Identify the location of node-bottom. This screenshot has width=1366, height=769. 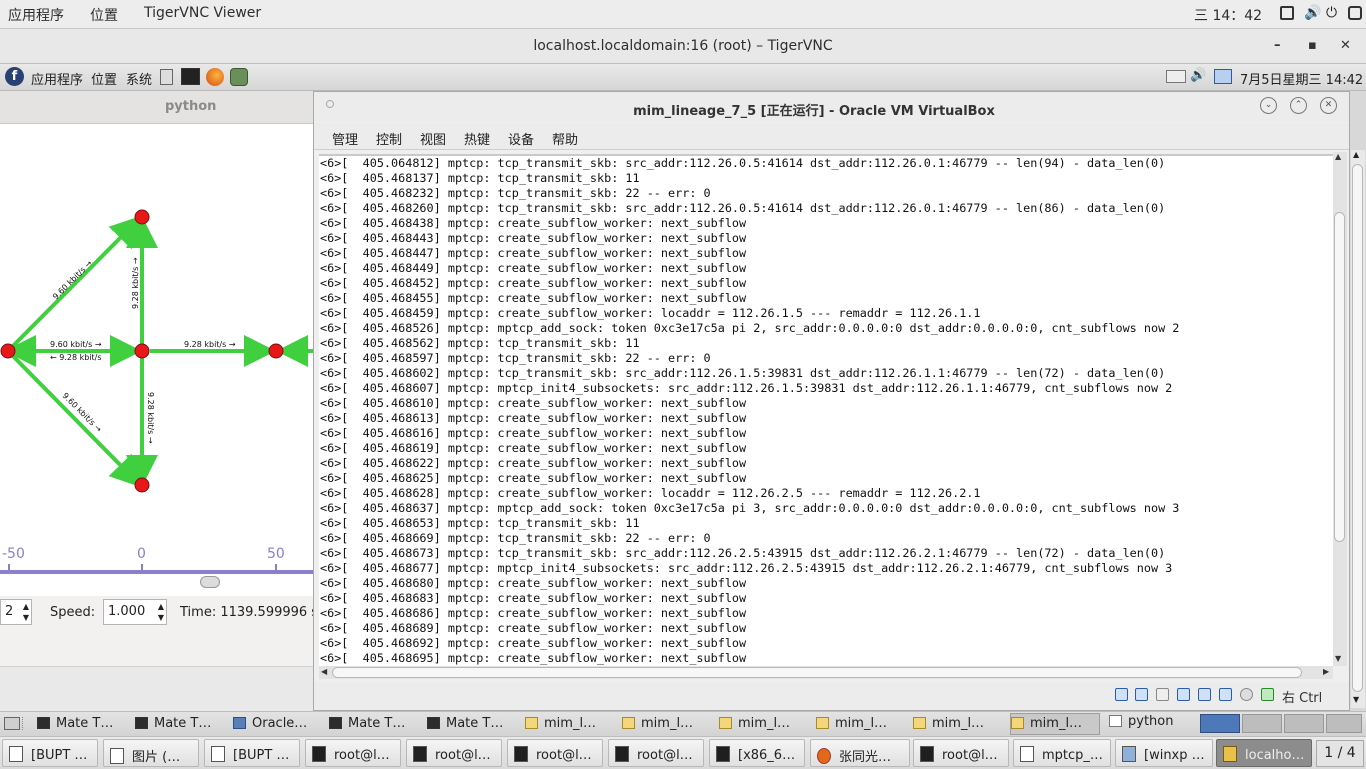
(142, 485).